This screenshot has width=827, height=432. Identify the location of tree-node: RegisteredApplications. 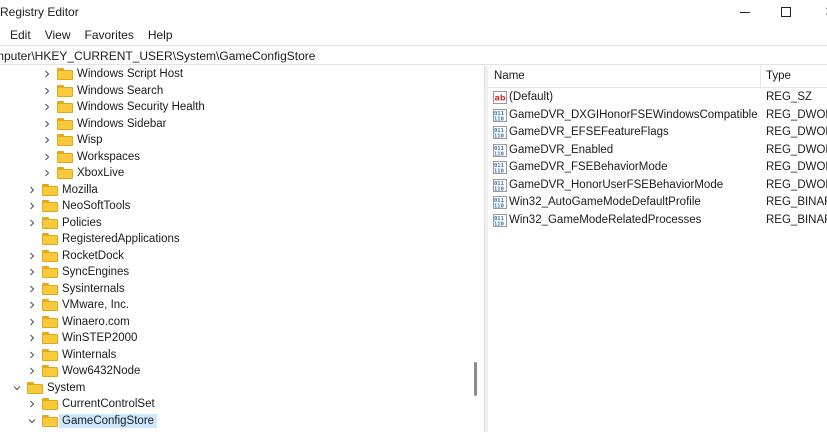
(103, 239).